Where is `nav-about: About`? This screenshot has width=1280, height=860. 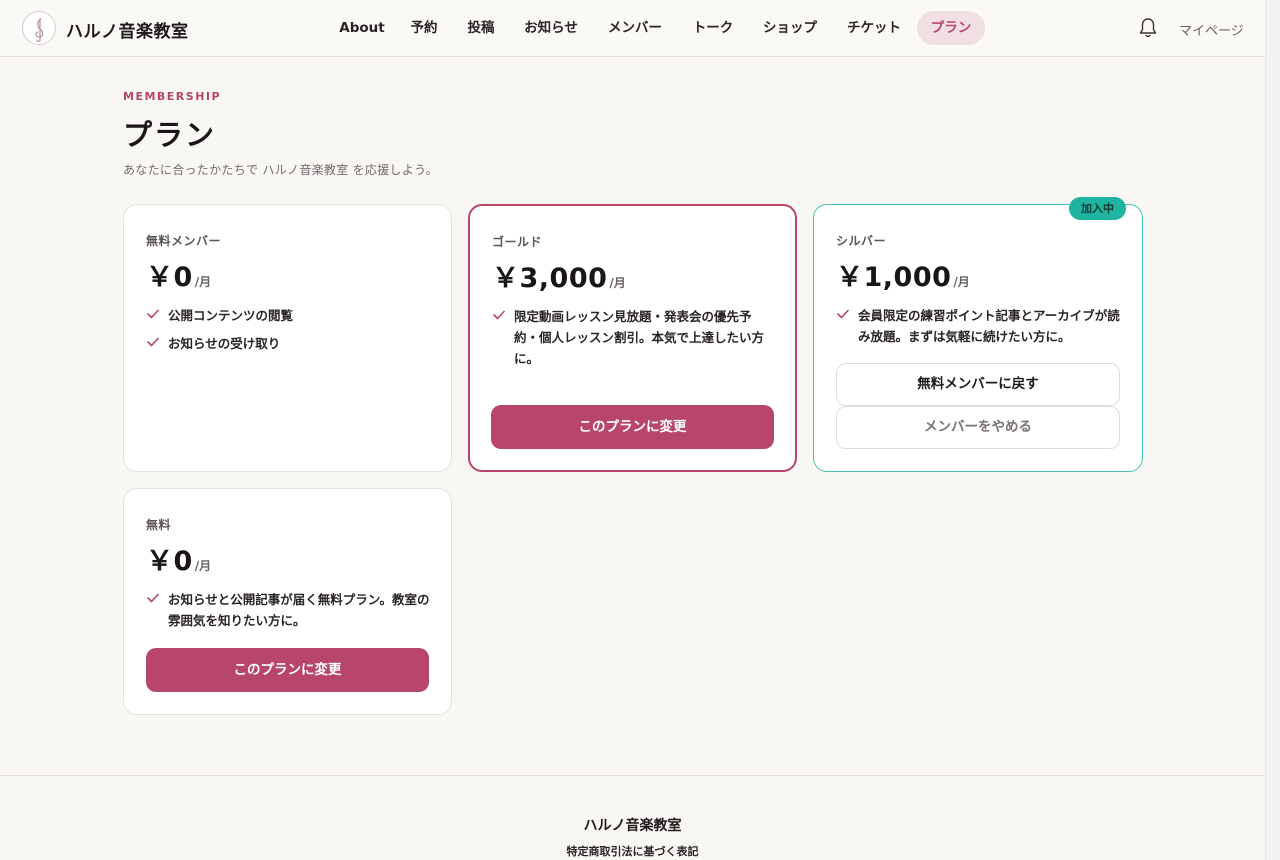 nav-about: About is located at coordinates (362, 28).